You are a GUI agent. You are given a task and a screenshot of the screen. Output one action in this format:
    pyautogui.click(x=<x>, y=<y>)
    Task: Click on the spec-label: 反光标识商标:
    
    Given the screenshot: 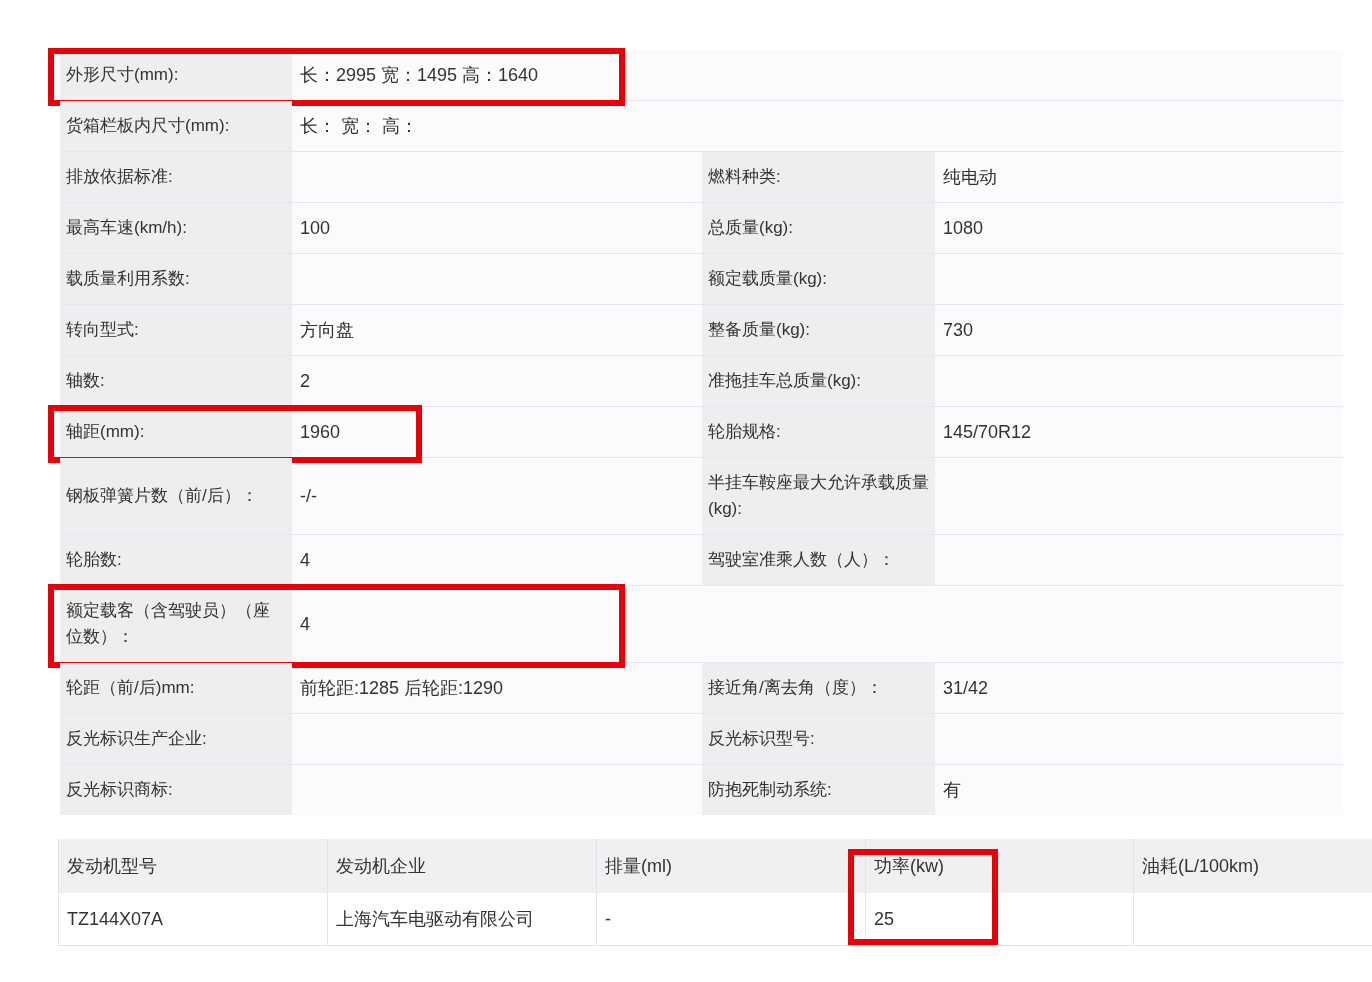 What is the action you would take?
    pyautogui.click(x=176, y=790)
    